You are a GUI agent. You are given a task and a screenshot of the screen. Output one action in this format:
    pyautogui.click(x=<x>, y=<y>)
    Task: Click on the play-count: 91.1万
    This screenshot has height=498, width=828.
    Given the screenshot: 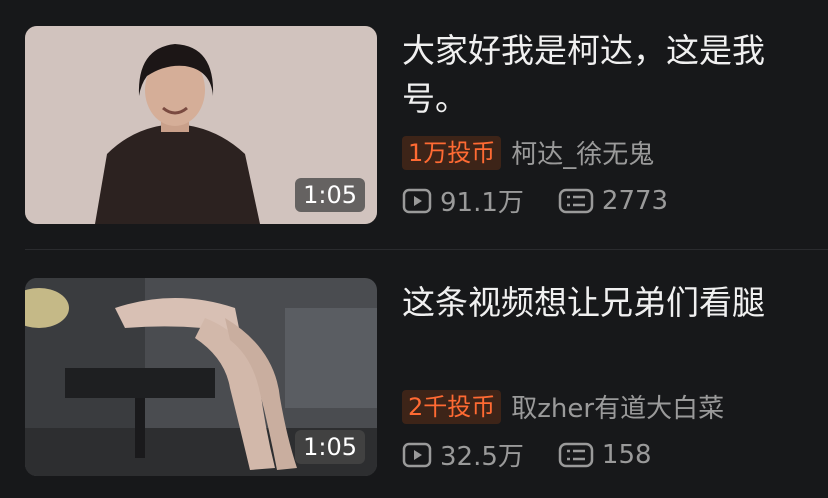 What is the action you would take?
    pyautogui.click(x=482, y=203)
    